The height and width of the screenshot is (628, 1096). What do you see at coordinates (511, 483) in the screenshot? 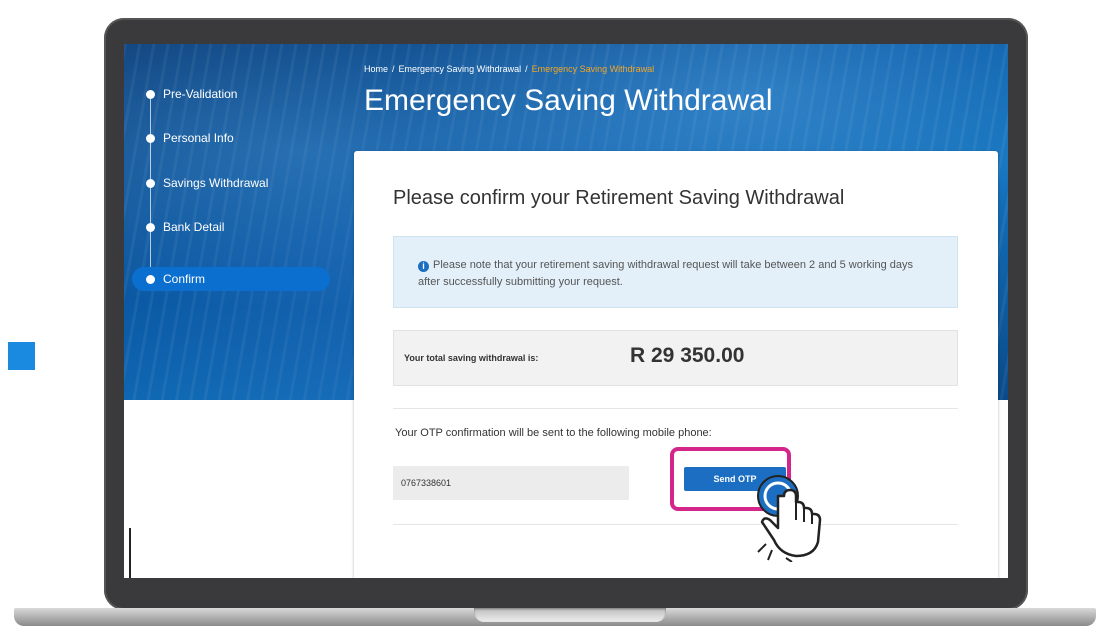
I see `mobile-phone-field` at bounding box center [511, 483].